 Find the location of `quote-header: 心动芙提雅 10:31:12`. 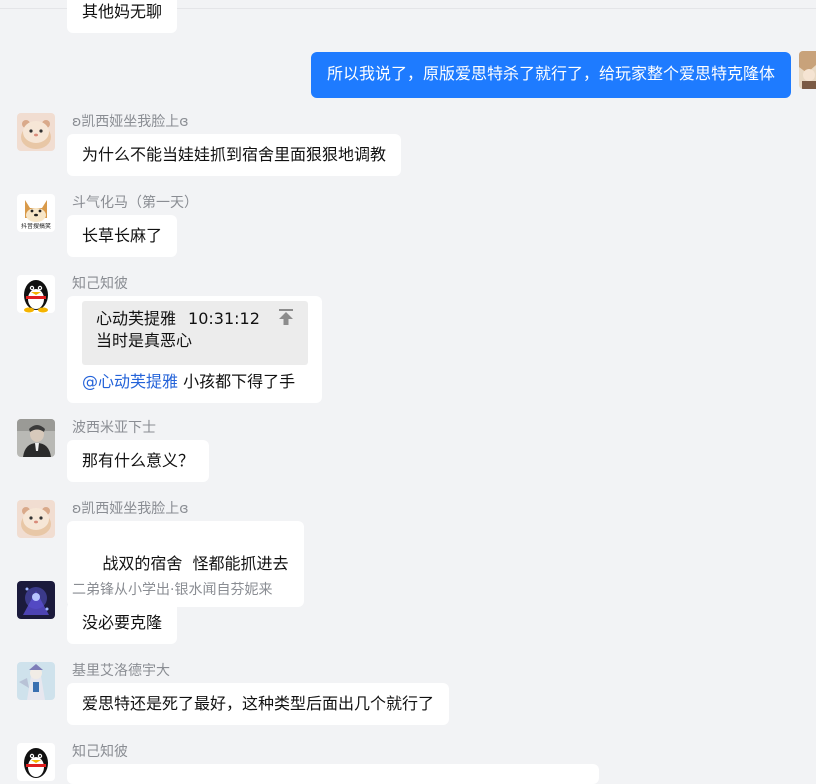

quote-header: 心动芙提雅 10:31:12 is located at coordinates (195, 319).